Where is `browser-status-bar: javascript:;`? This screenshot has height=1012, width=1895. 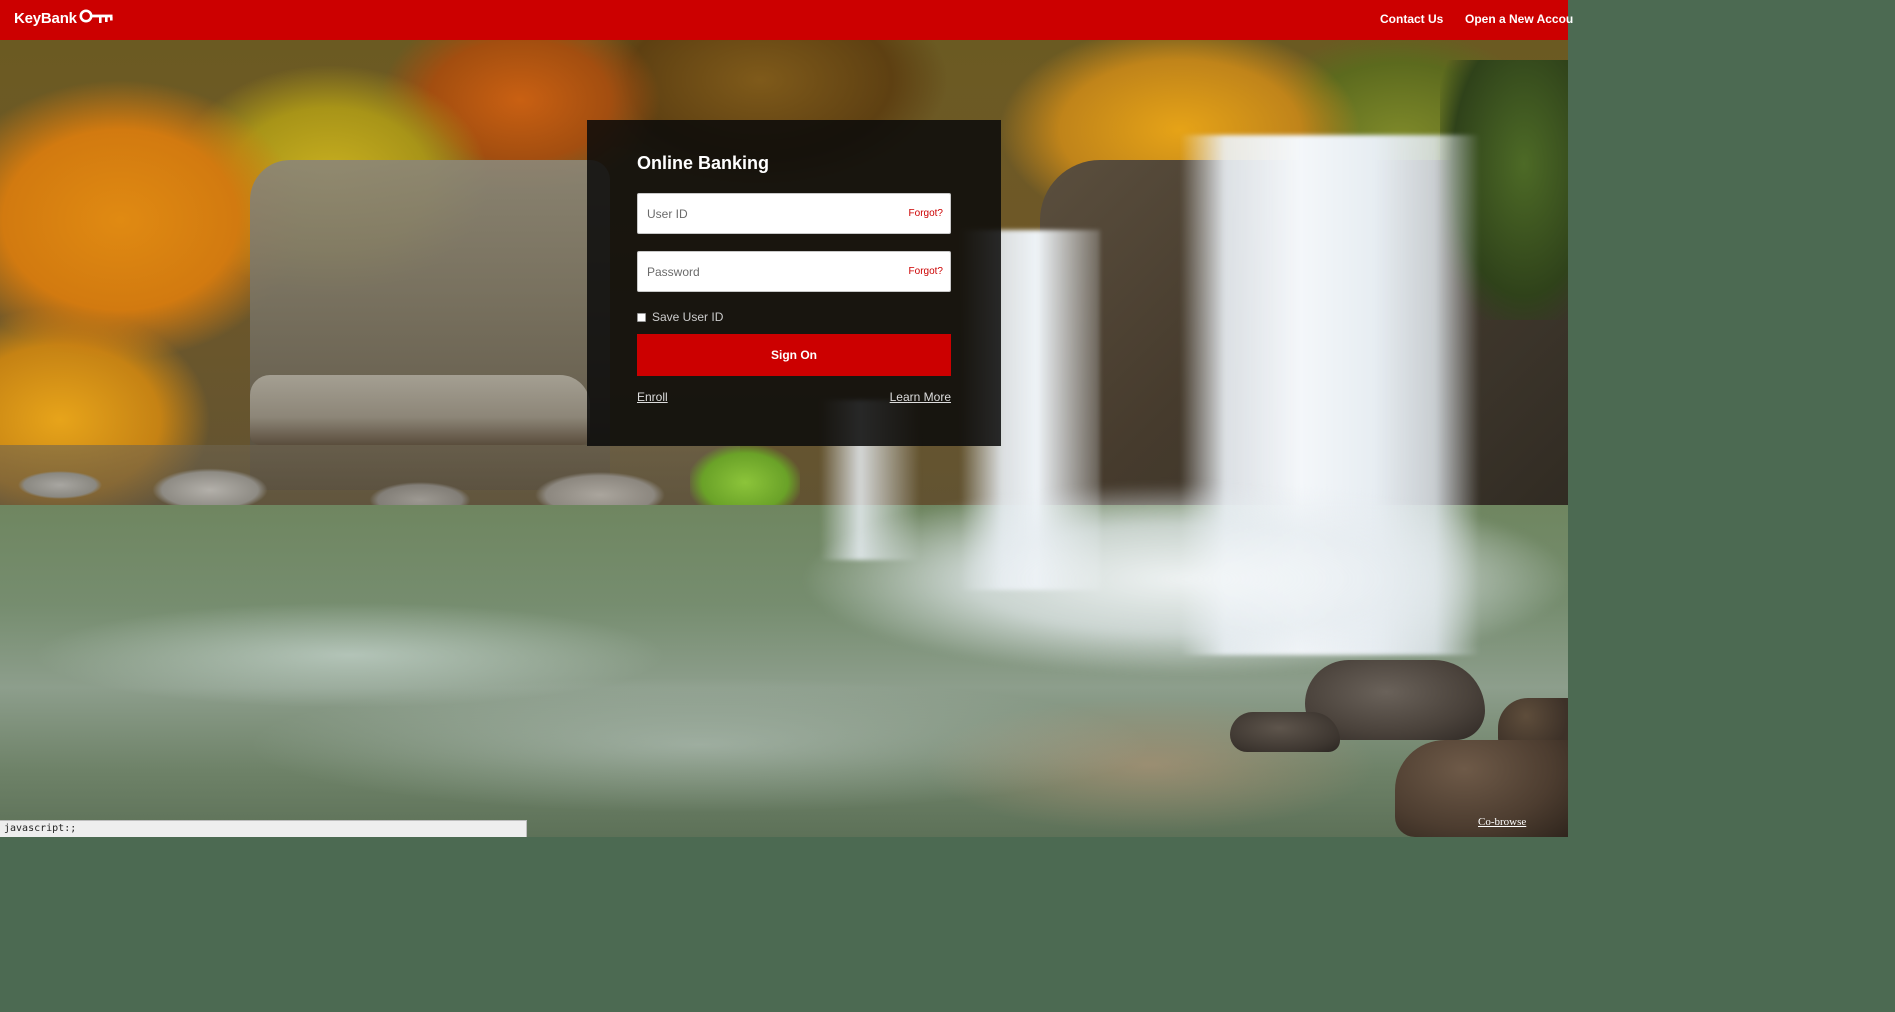 browser-status-bar: javascript:; is located at coordinates (263, 828).